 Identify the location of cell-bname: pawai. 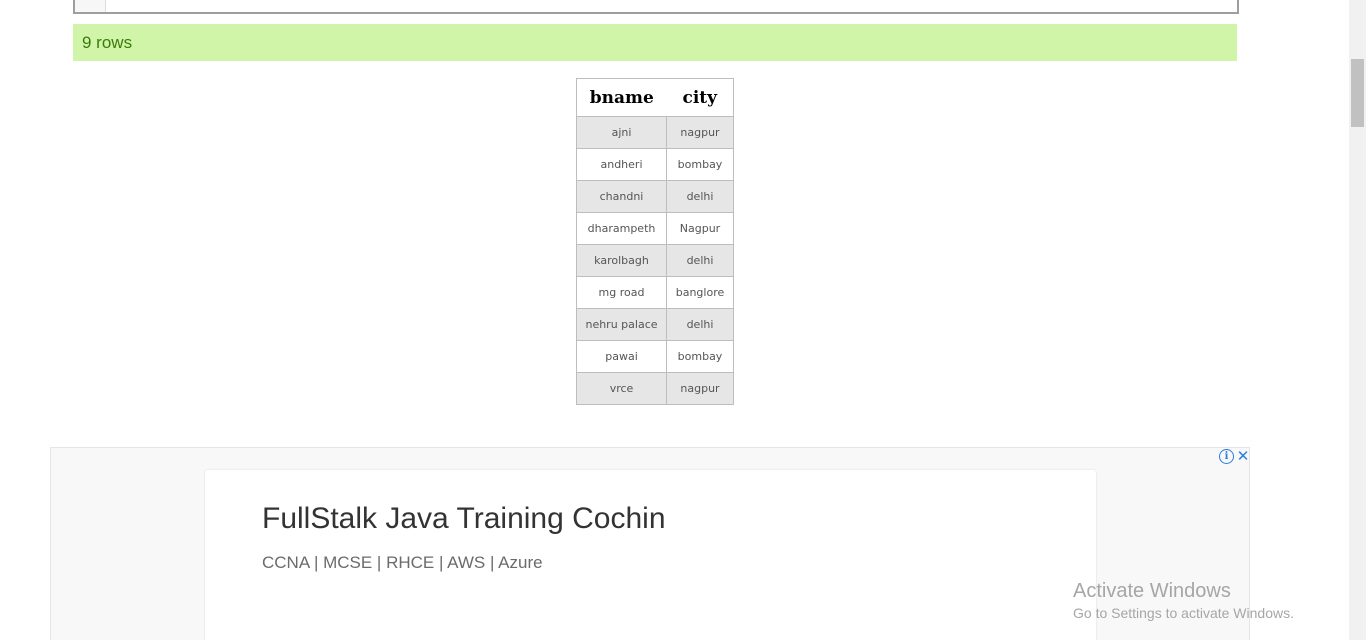
(621, 356).